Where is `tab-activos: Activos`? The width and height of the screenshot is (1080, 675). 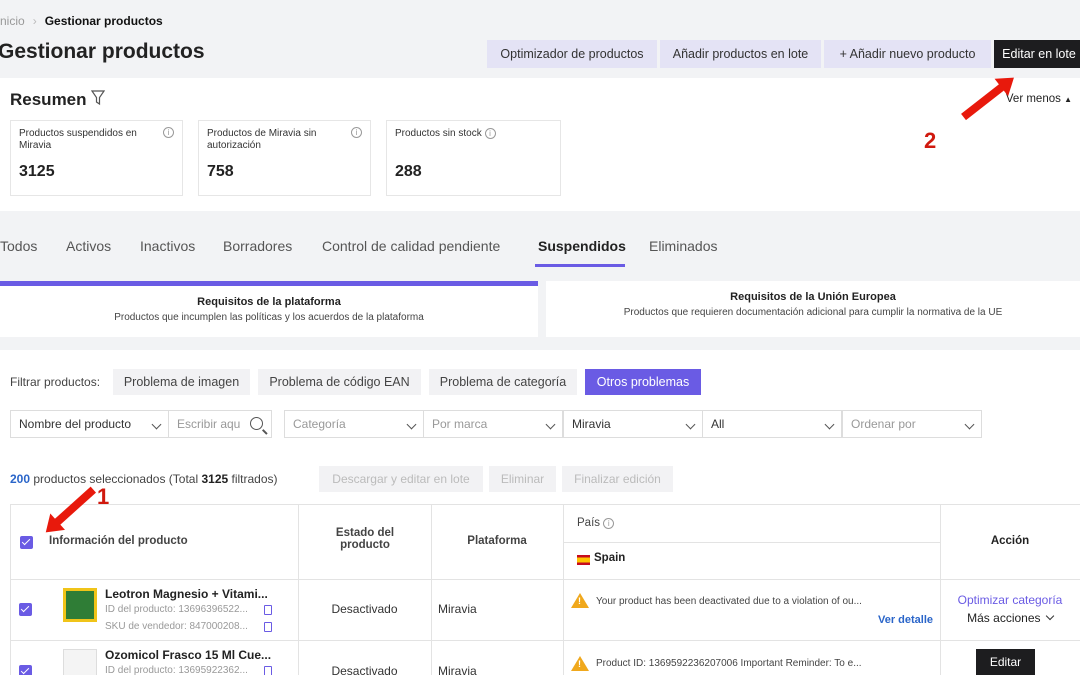 tab-activos: Activos is located at coordinates (88, 246).